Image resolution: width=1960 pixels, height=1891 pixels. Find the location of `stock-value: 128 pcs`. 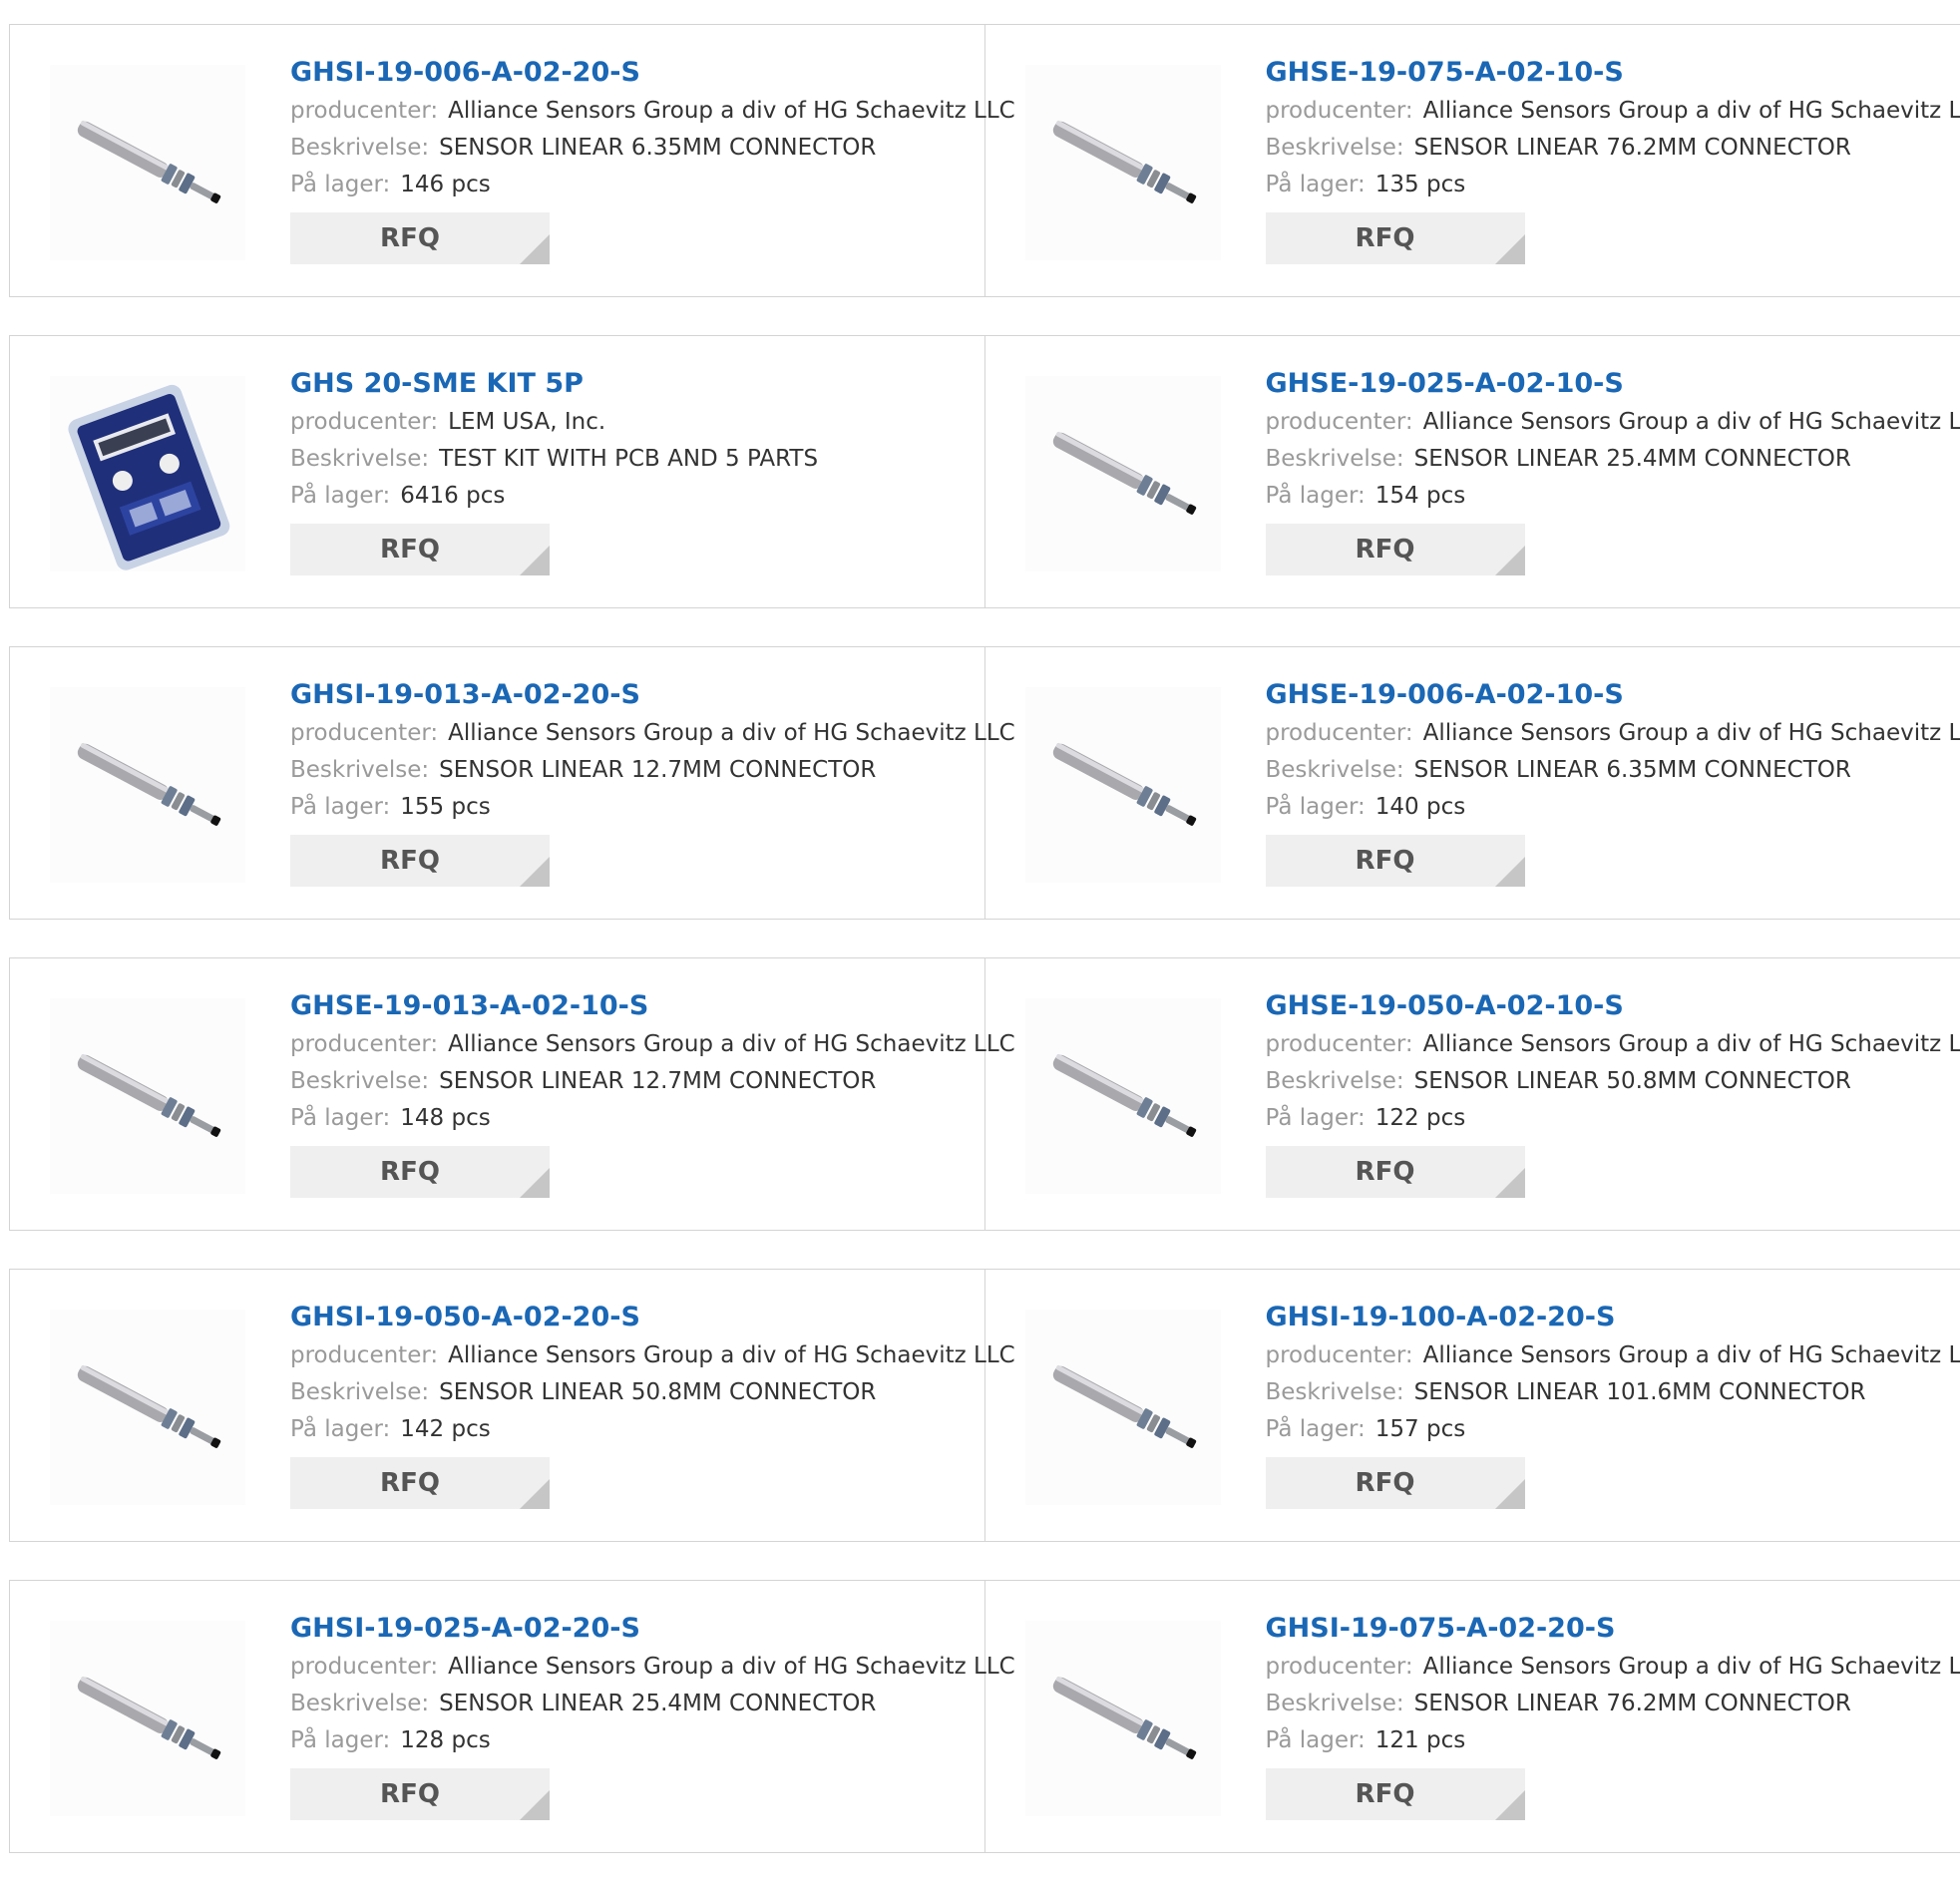

stock-value: 128 pcs is located at coordinates (445, 1740).